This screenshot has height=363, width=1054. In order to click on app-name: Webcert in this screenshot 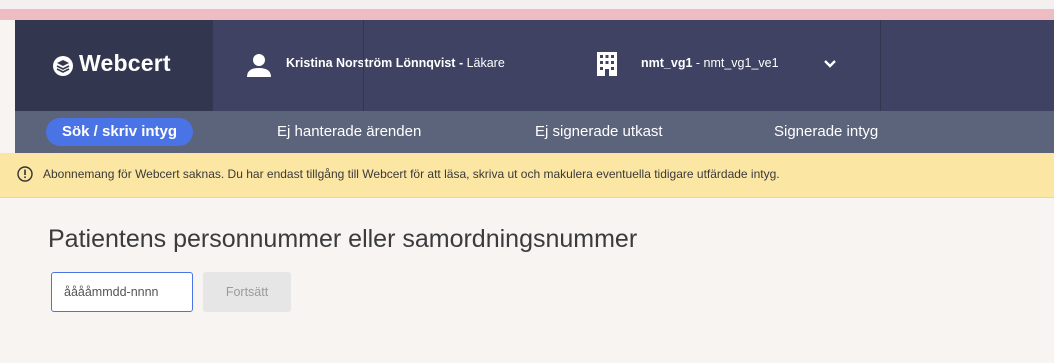, I will do `click(125, 63)`.